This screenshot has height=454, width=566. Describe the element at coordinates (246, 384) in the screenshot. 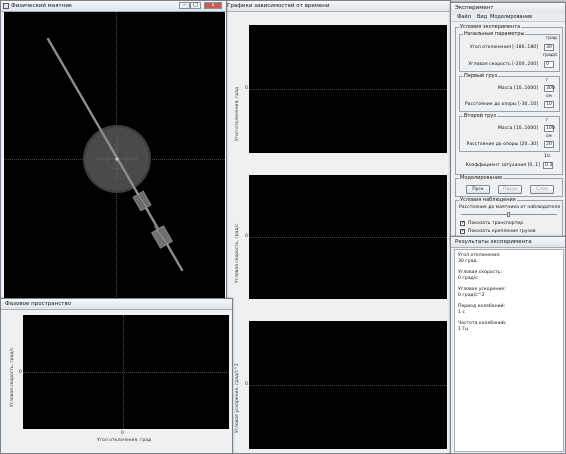

I see `acceleration-graph-zero: 0` at that location.